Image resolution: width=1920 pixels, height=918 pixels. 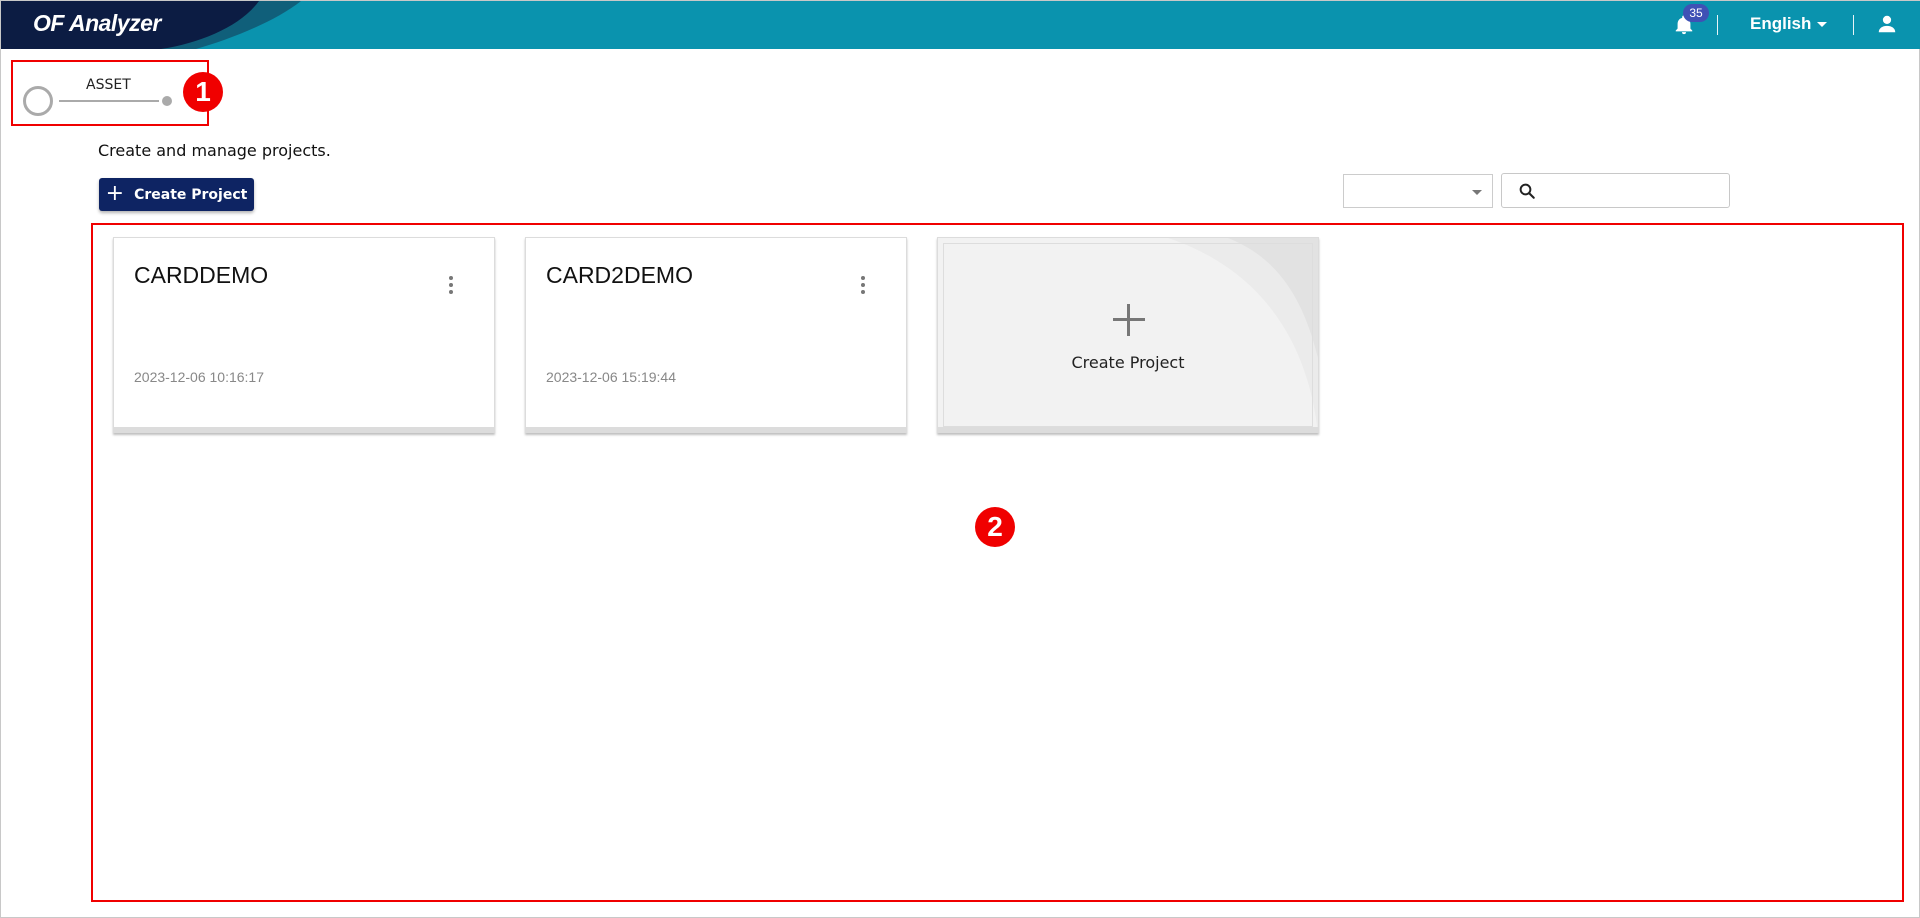 What do you see at coordinates (203, 92) in the screenshot?
I see `annotation-marker-1: 1` at bounding box center [203, 92].